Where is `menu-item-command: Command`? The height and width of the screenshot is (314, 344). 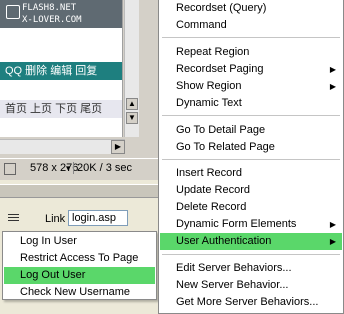
menu-item-command: Command is located at coordinates (251, 25).